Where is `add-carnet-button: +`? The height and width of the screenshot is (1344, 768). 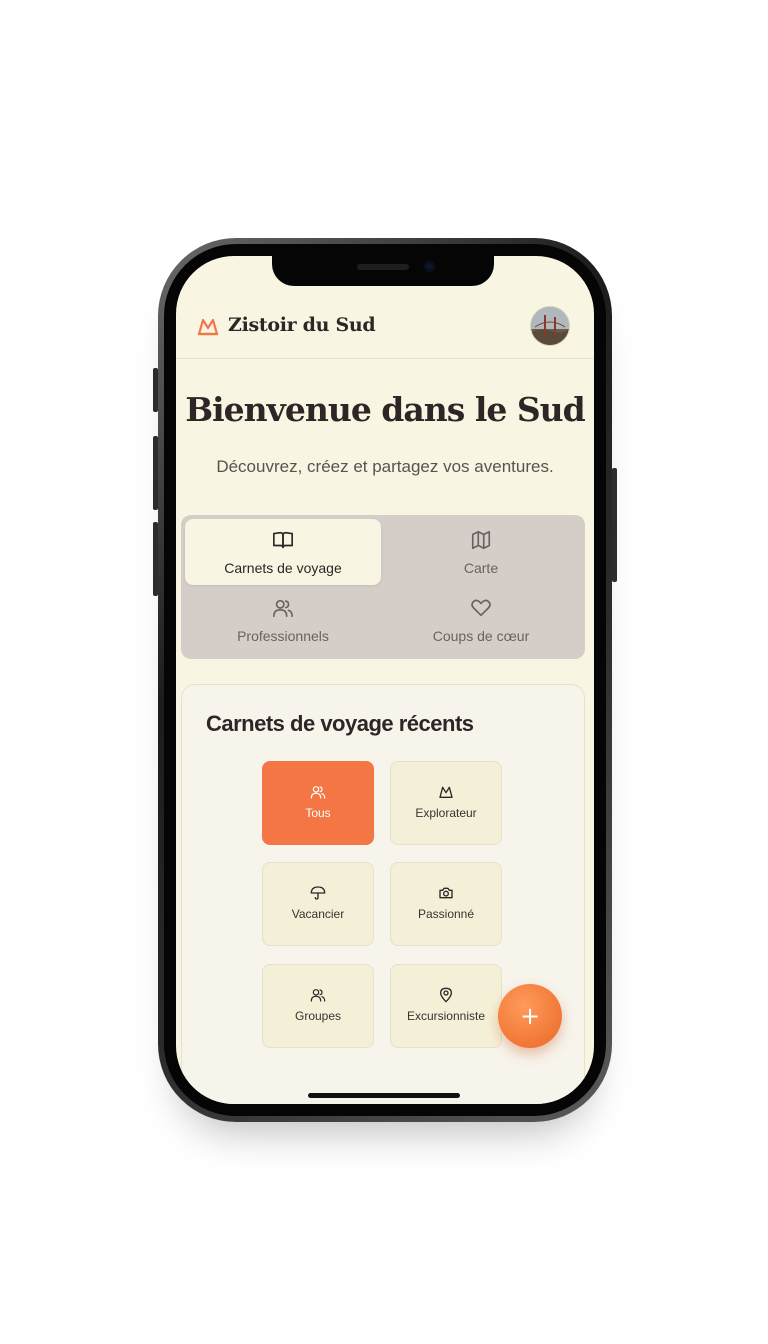
add-carnet-button: + is located at coordinates (530, 1016).